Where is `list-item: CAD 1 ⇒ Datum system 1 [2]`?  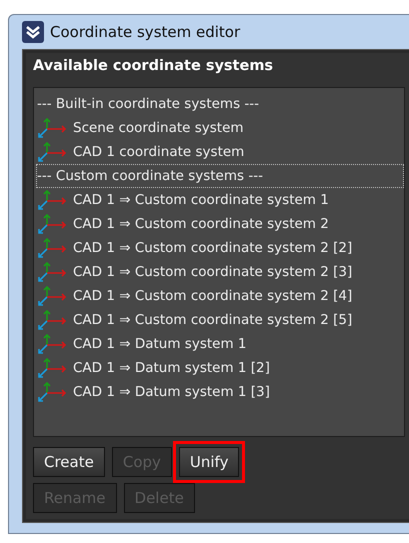
list-item: CAD 1 ⇒ Datum system 1 [2] is located at coordinates (220, 368).